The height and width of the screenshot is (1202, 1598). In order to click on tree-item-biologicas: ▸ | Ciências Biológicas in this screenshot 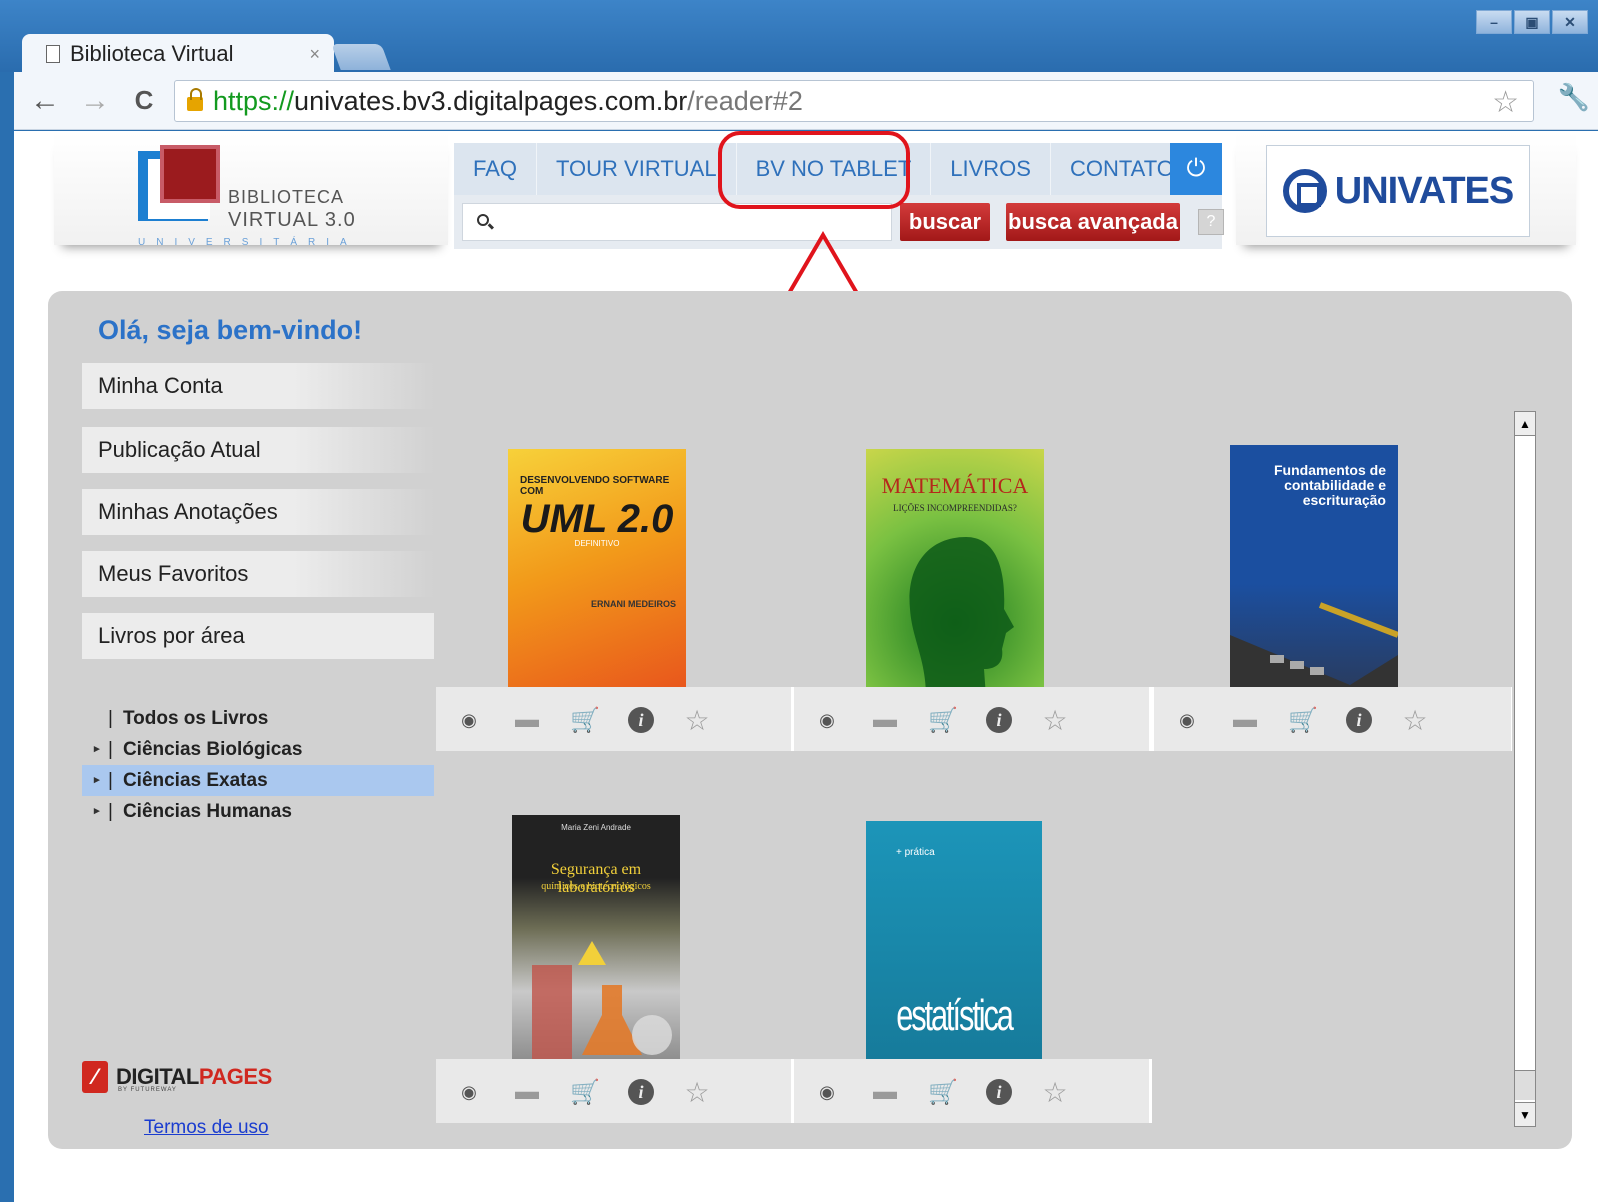, I will do `click(258, 749)`.